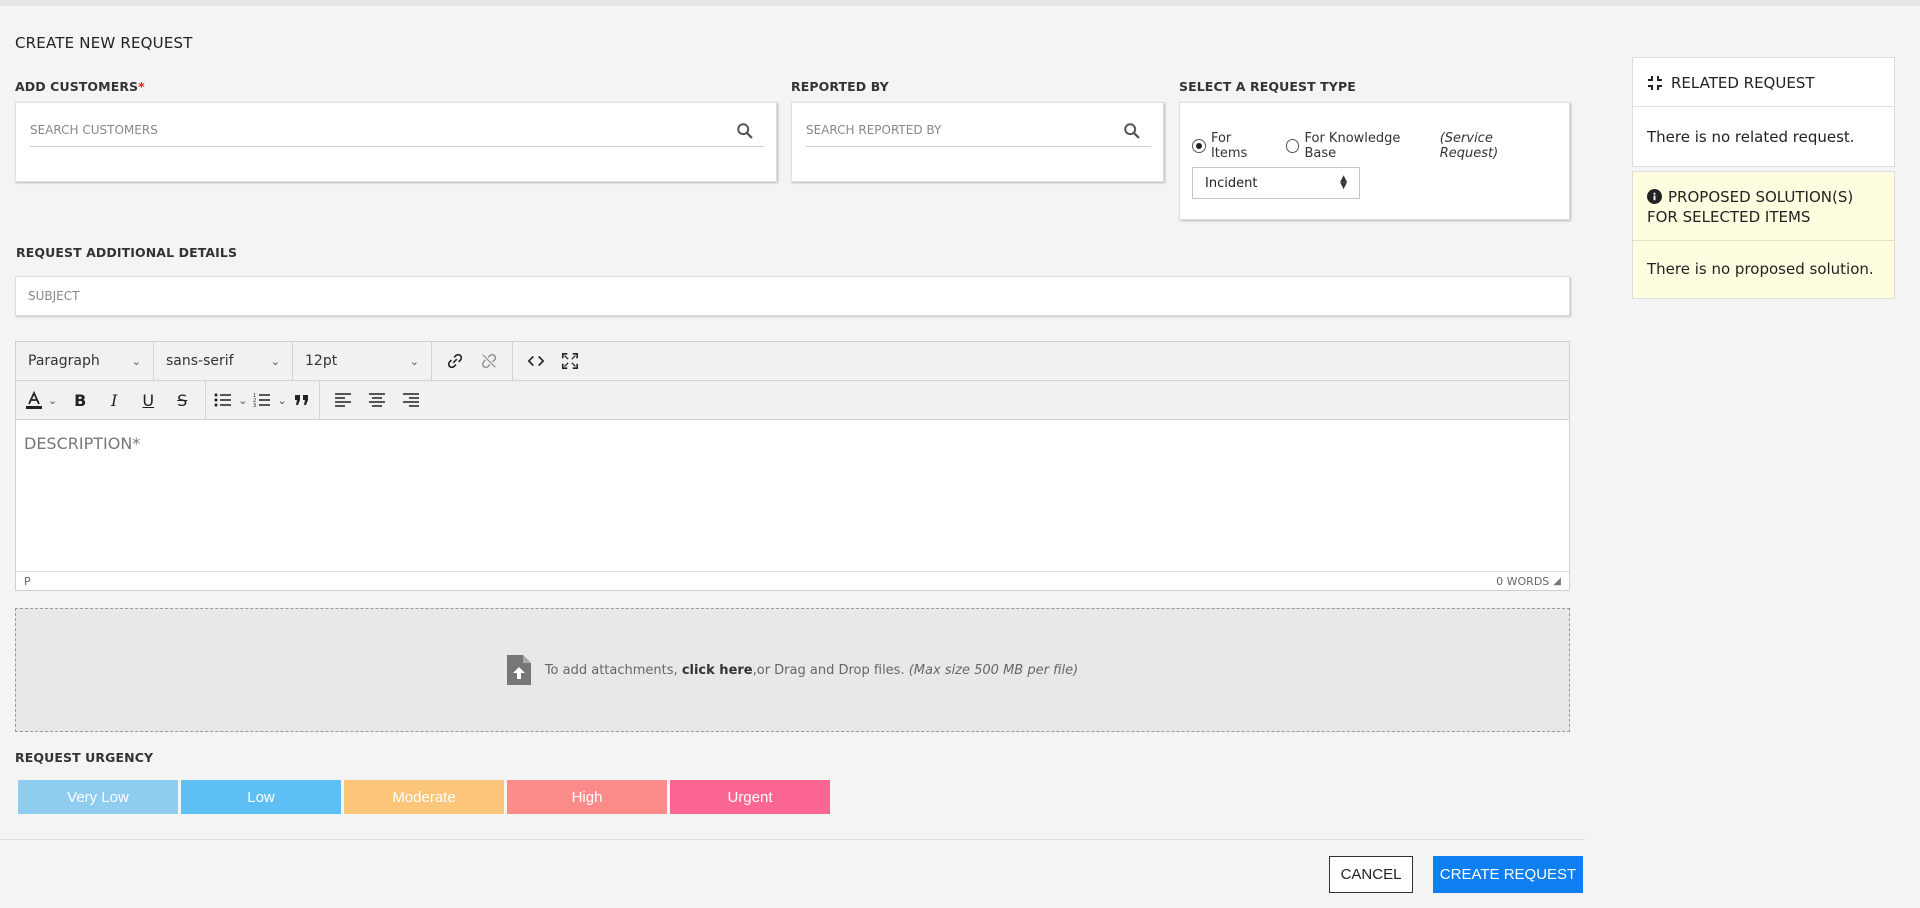 Image resolution: width=1920 pixels, height=908 pixels. I want to click on editor-status-bar: P 0 WORDS ◢, so click(792, 580).